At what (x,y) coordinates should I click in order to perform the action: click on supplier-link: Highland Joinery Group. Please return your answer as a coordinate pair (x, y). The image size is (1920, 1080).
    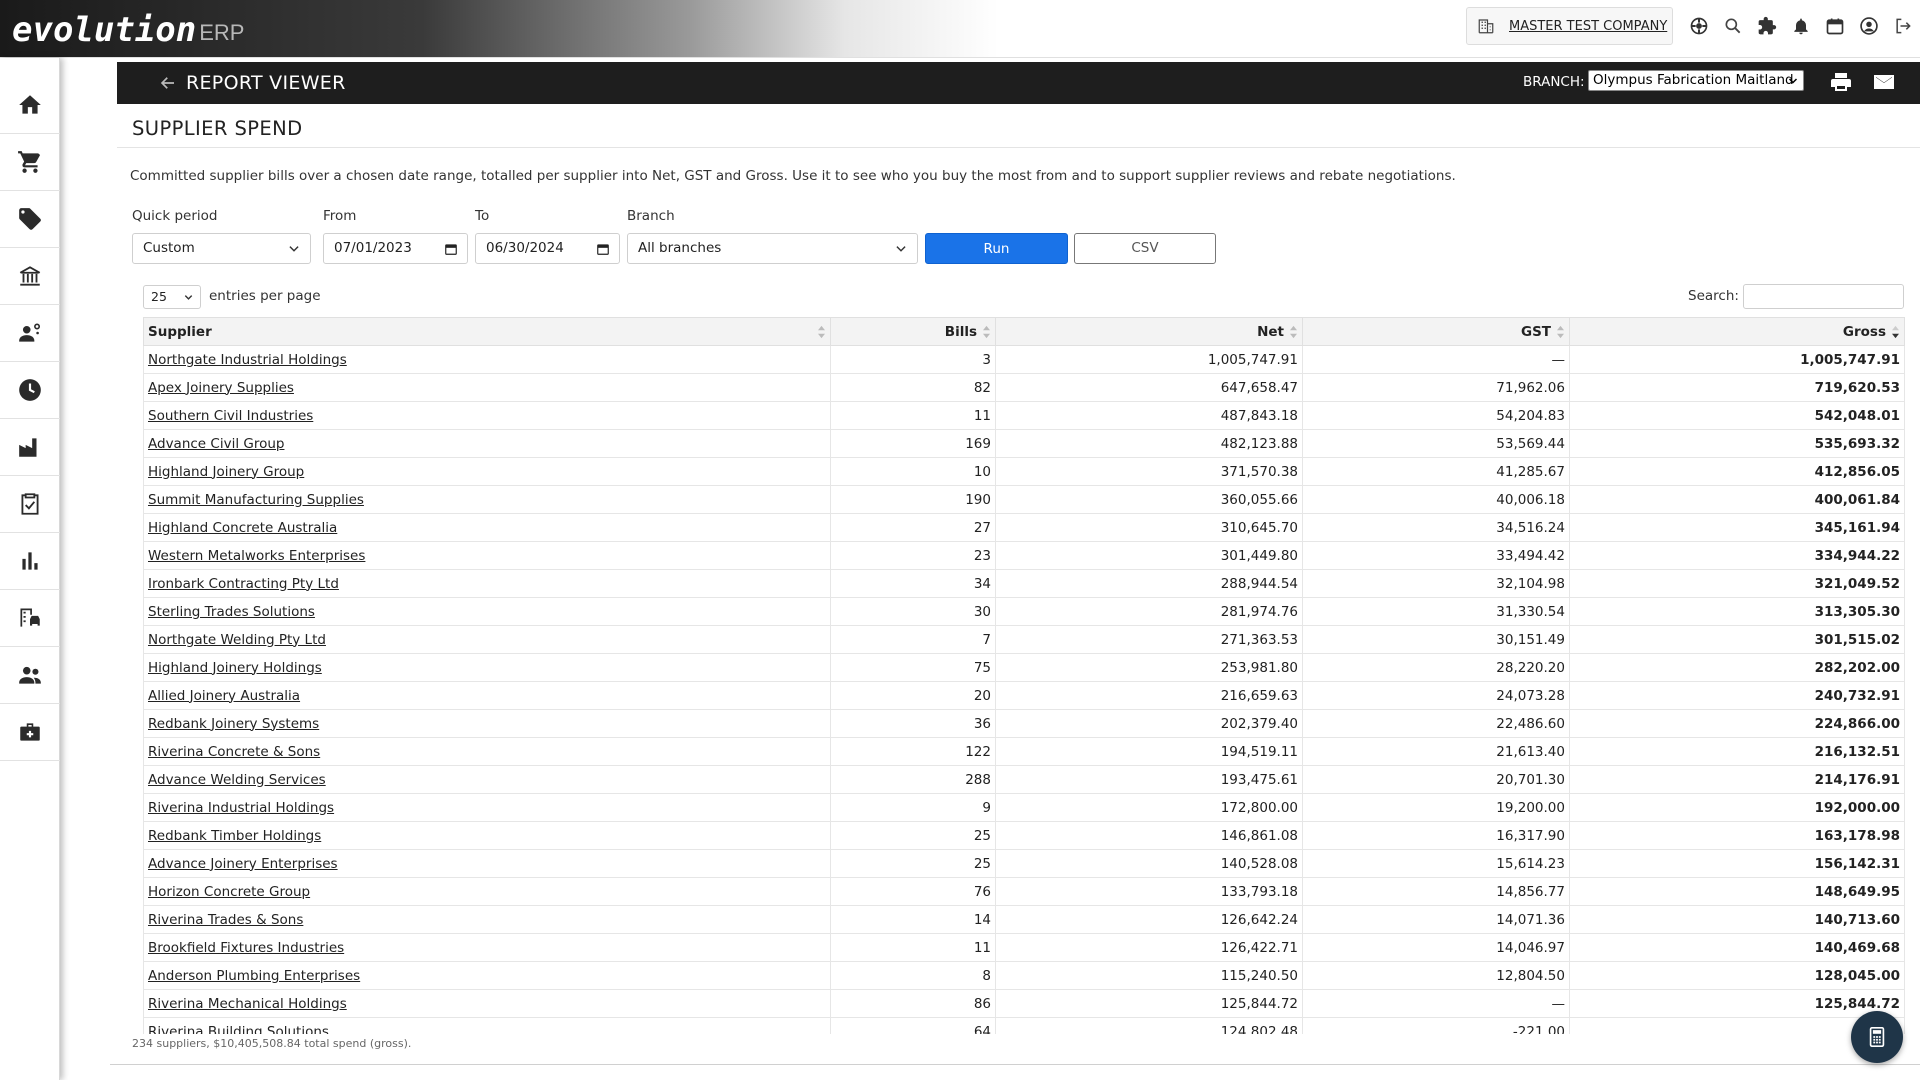
    Looking at the image, I should click on (226, 472).